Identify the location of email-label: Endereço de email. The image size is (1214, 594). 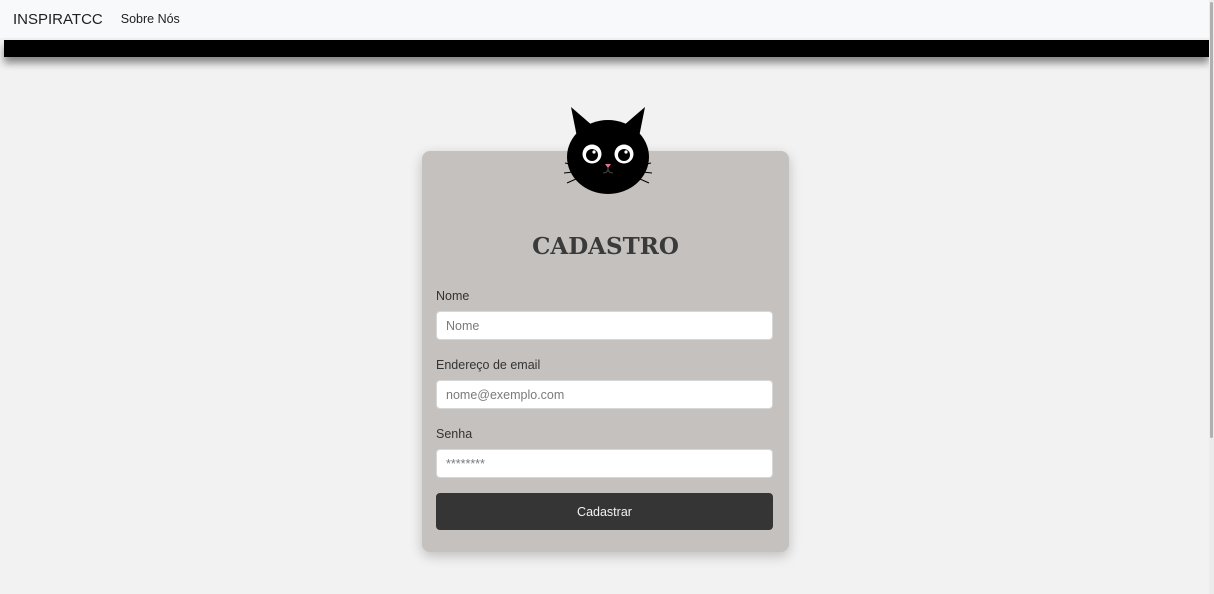
(488, 365).